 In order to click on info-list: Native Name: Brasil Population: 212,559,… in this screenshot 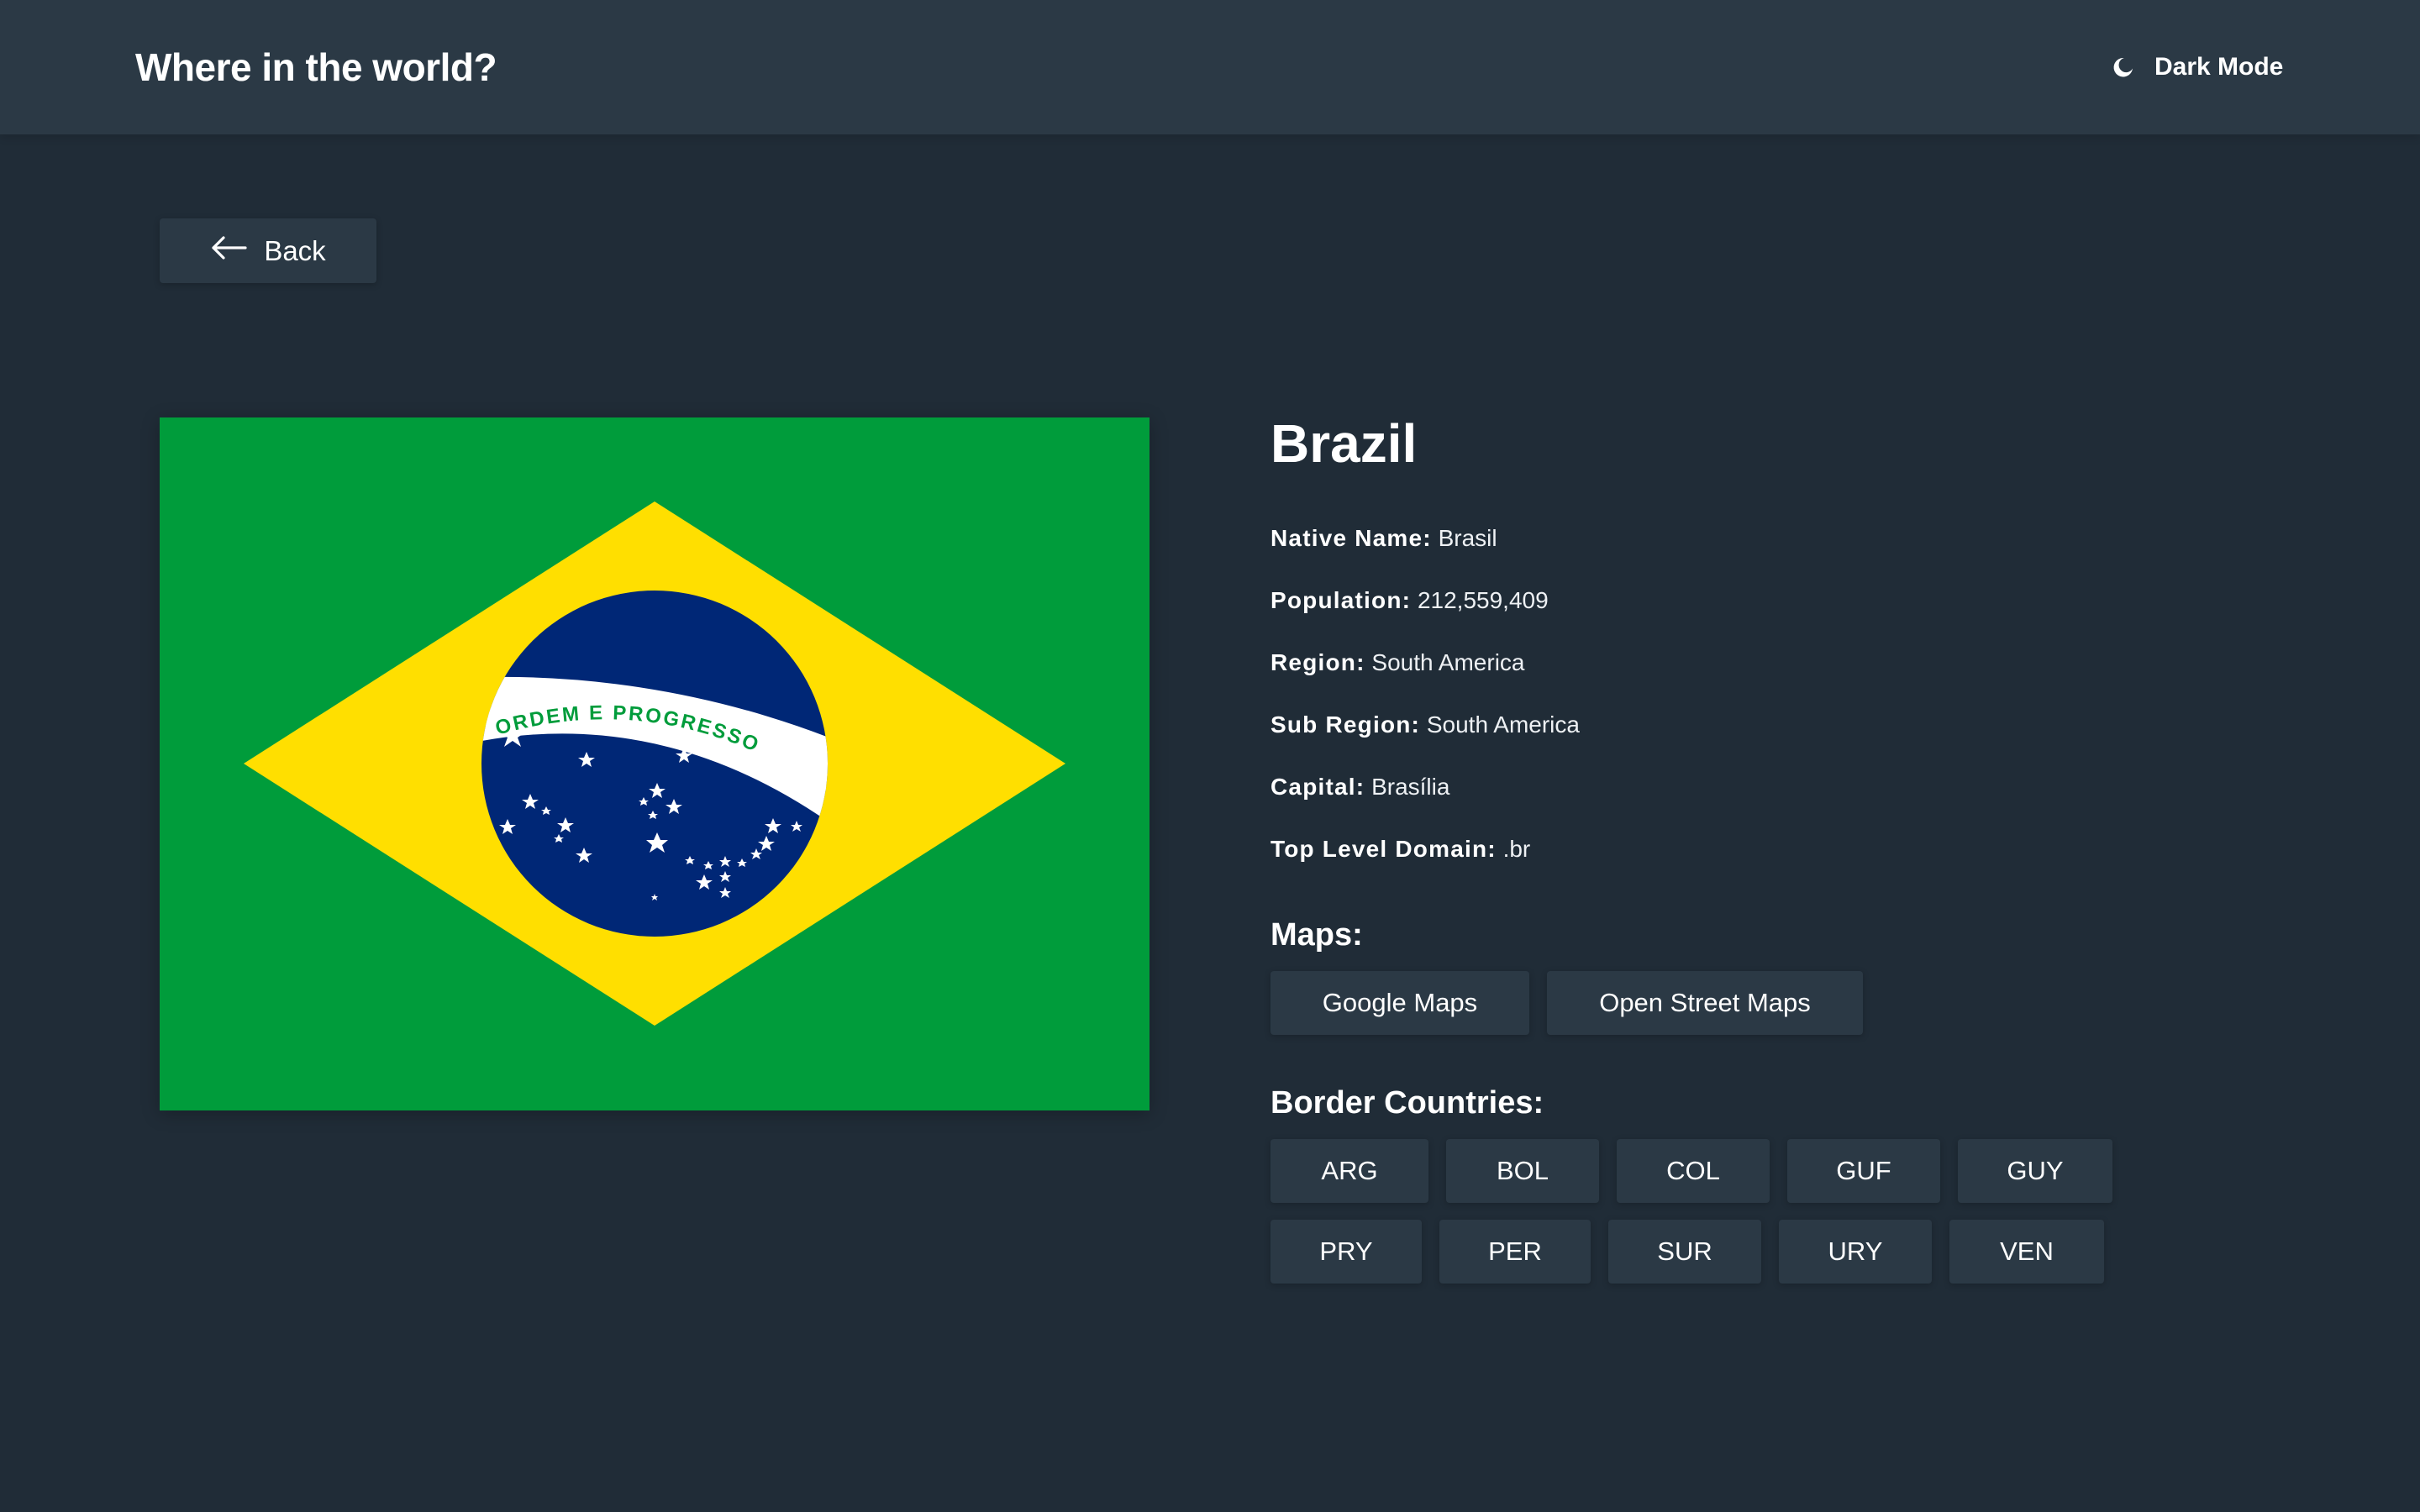, I will do `click(1774, 708)`.